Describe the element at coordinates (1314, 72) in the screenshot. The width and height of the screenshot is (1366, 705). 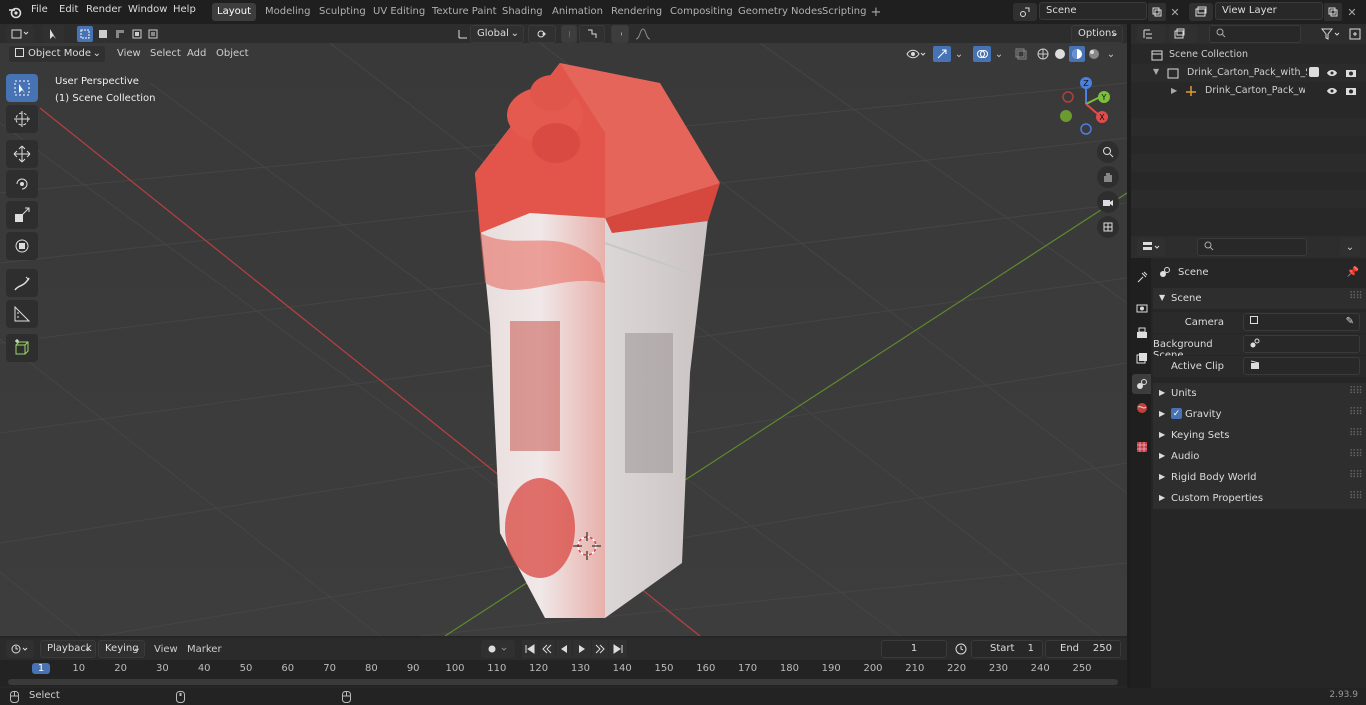
I see `exclude-checkbox` at that location.